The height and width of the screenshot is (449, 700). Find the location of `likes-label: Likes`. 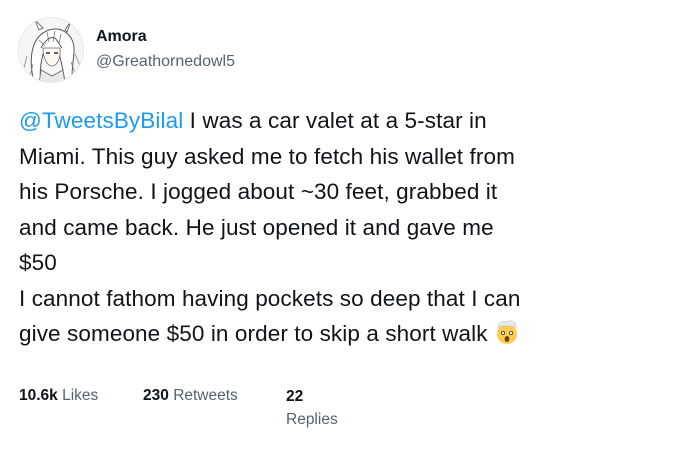

likes-label: Likes is located at coordinates (80, 395).